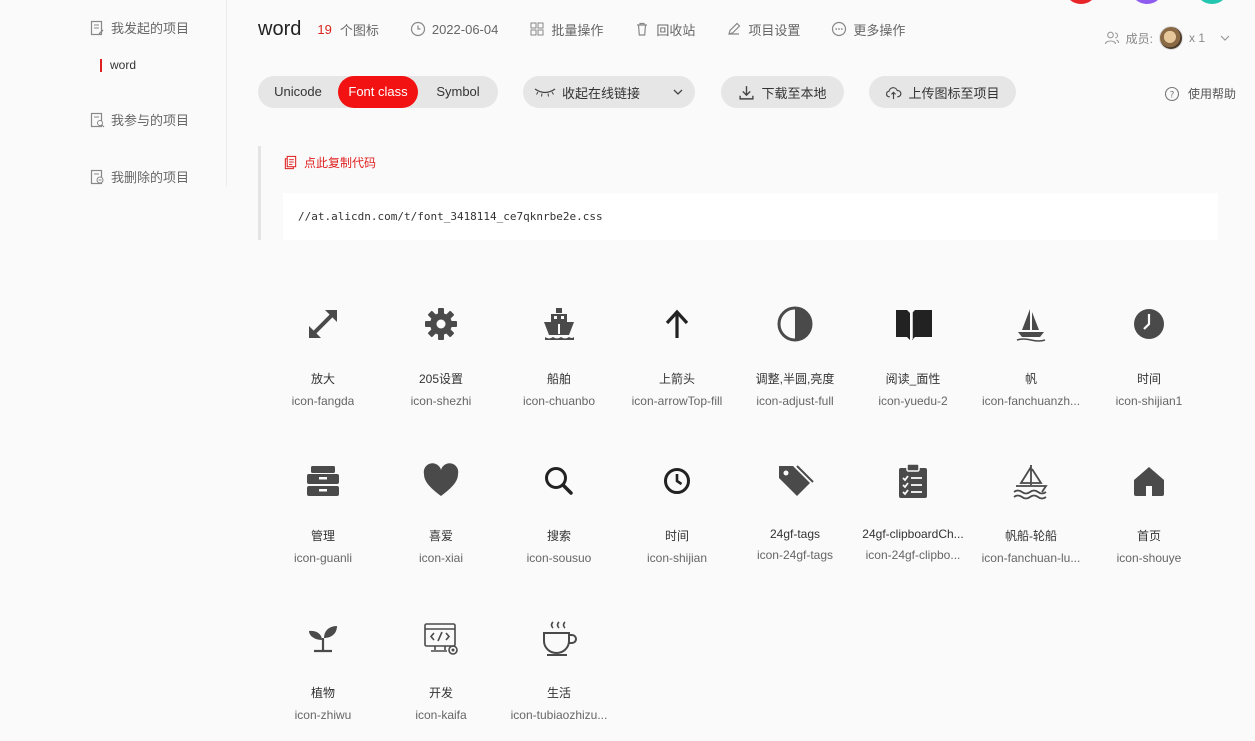 The height and width of the screenshot is (741, 1255). I want to click on upload-label: 上传图标至项目, so click(954, 93).